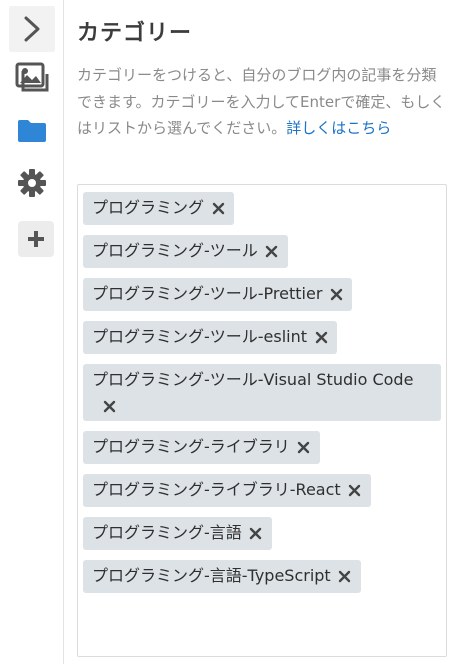 The width and height of the screenshot is (453, 664). I want to click on add-tool-button, so click(36, 239).